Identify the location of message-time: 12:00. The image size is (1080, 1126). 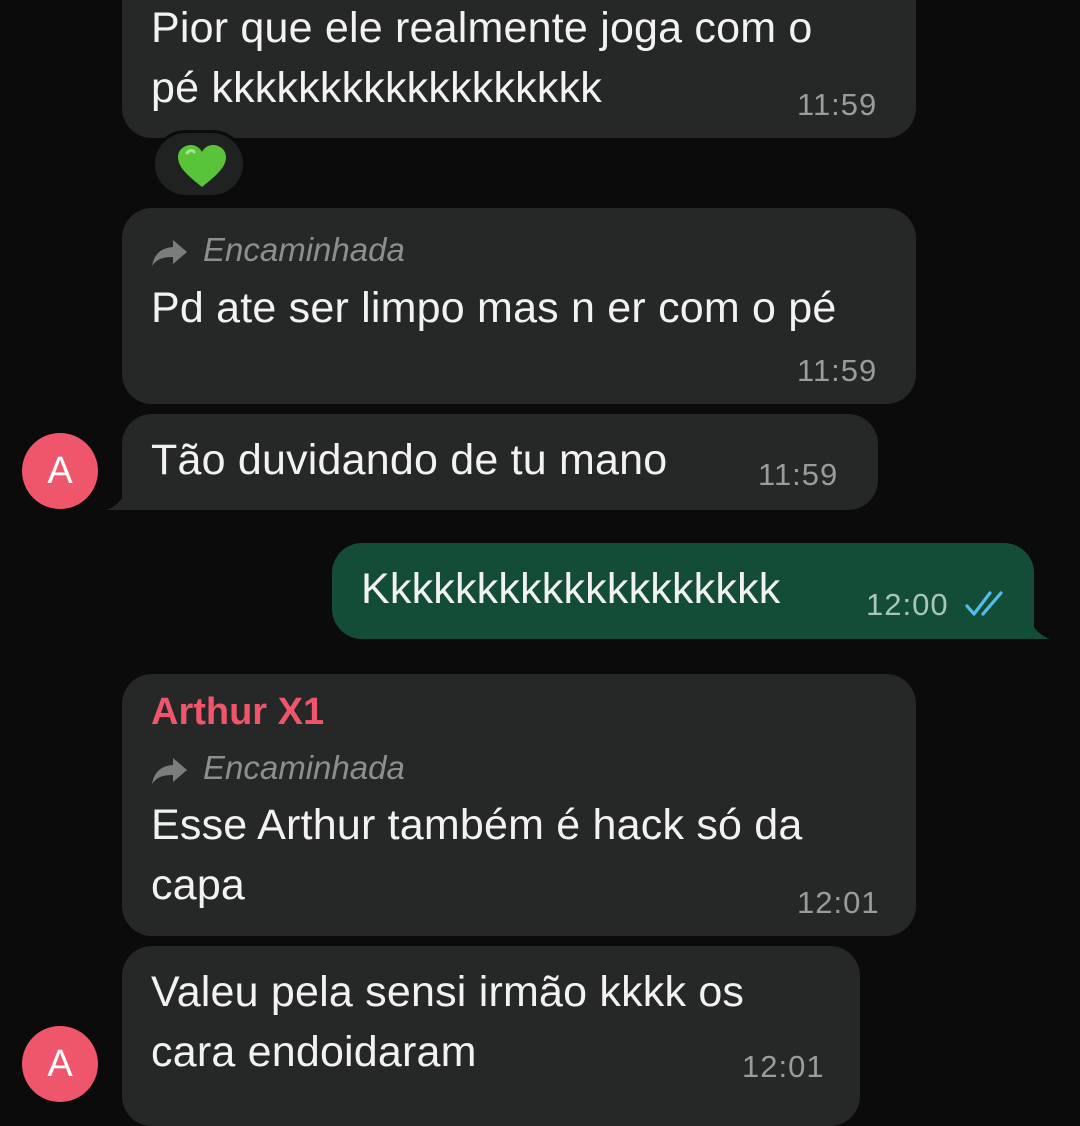
(907, 604).